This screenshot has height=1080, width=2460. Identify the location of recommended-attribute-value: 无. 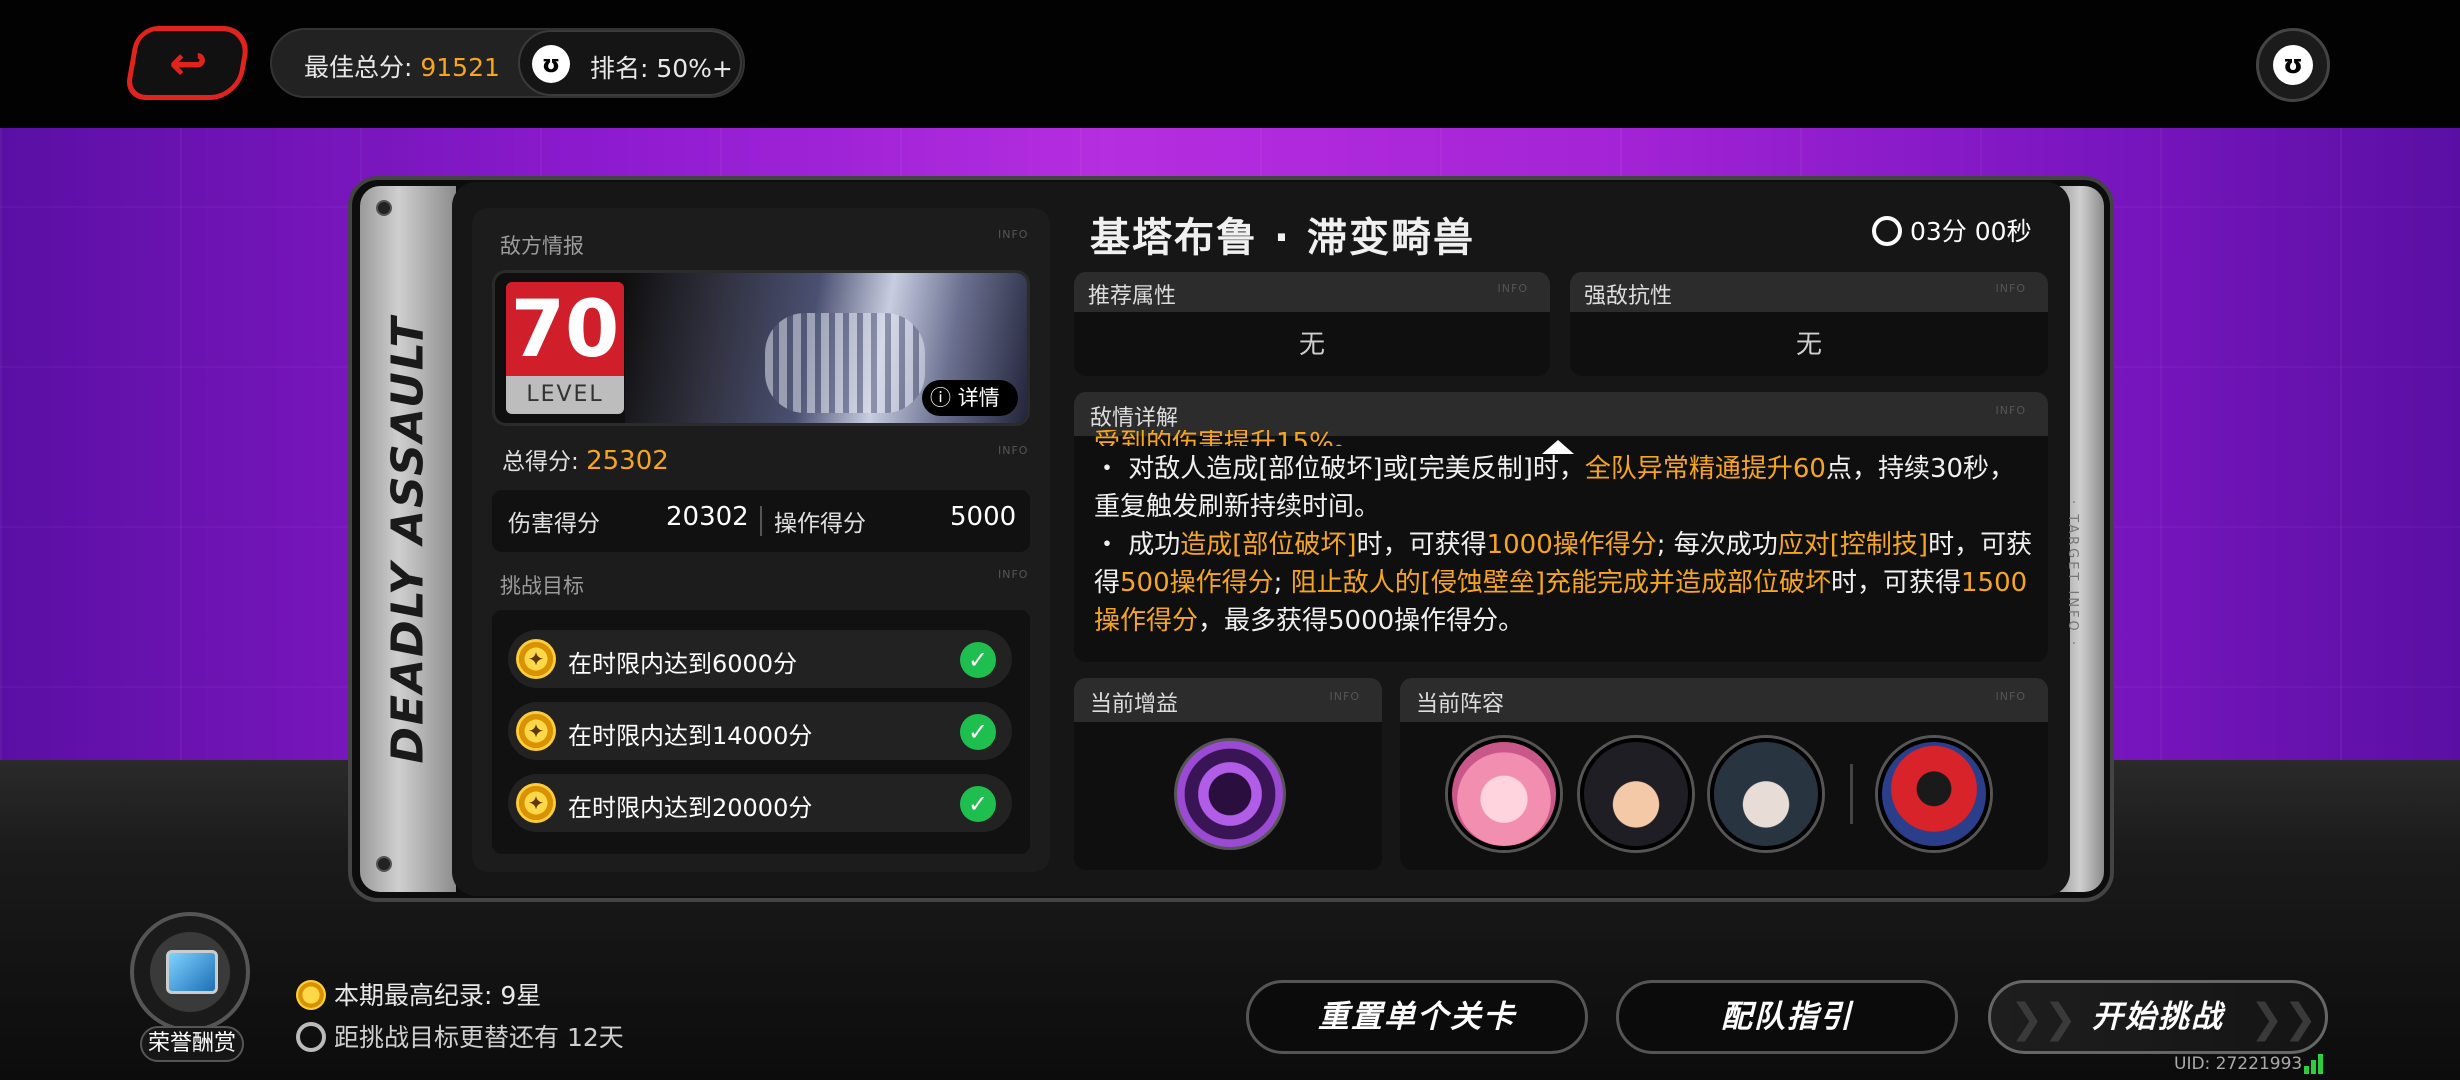
(1311, 345).